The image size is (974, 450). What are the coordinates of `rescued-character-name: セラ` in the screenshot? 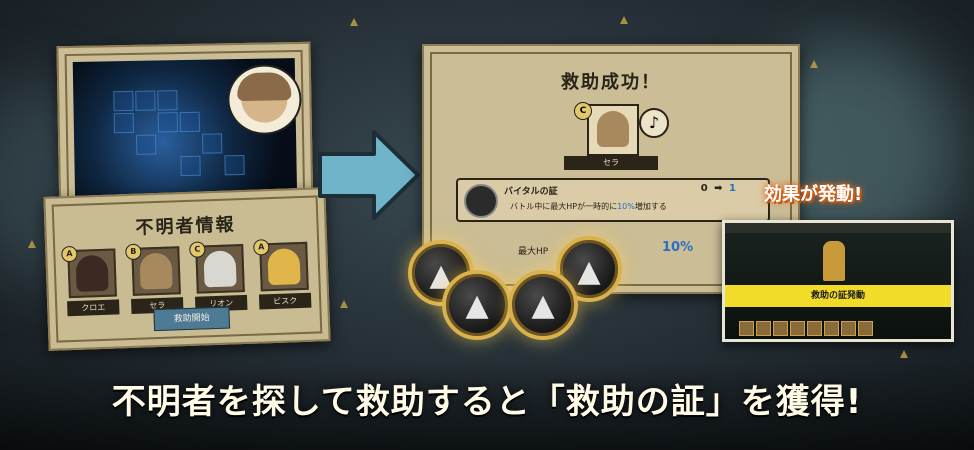 It's located at (611, 163).